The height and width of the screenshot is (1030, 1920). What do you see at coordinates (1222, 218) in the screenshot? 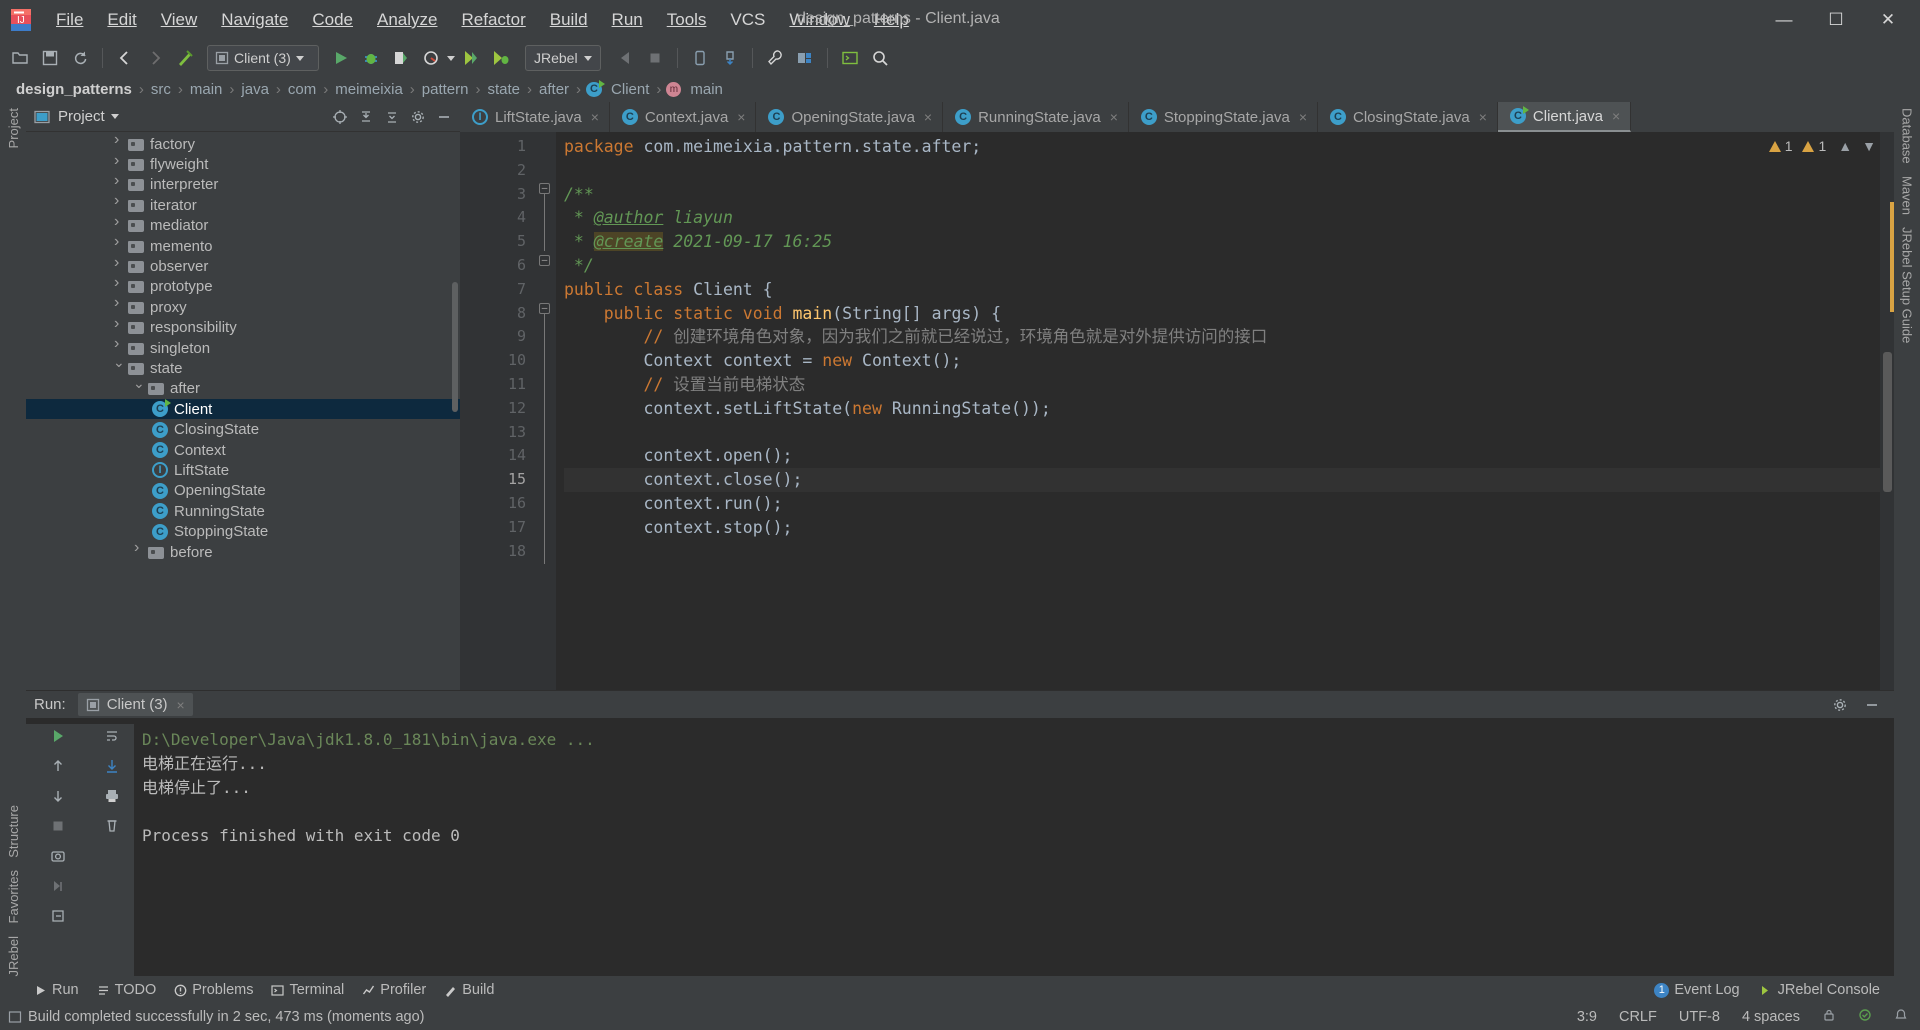
I see `code-line-4: * @author liayun` at bounding box center [1222, 218].